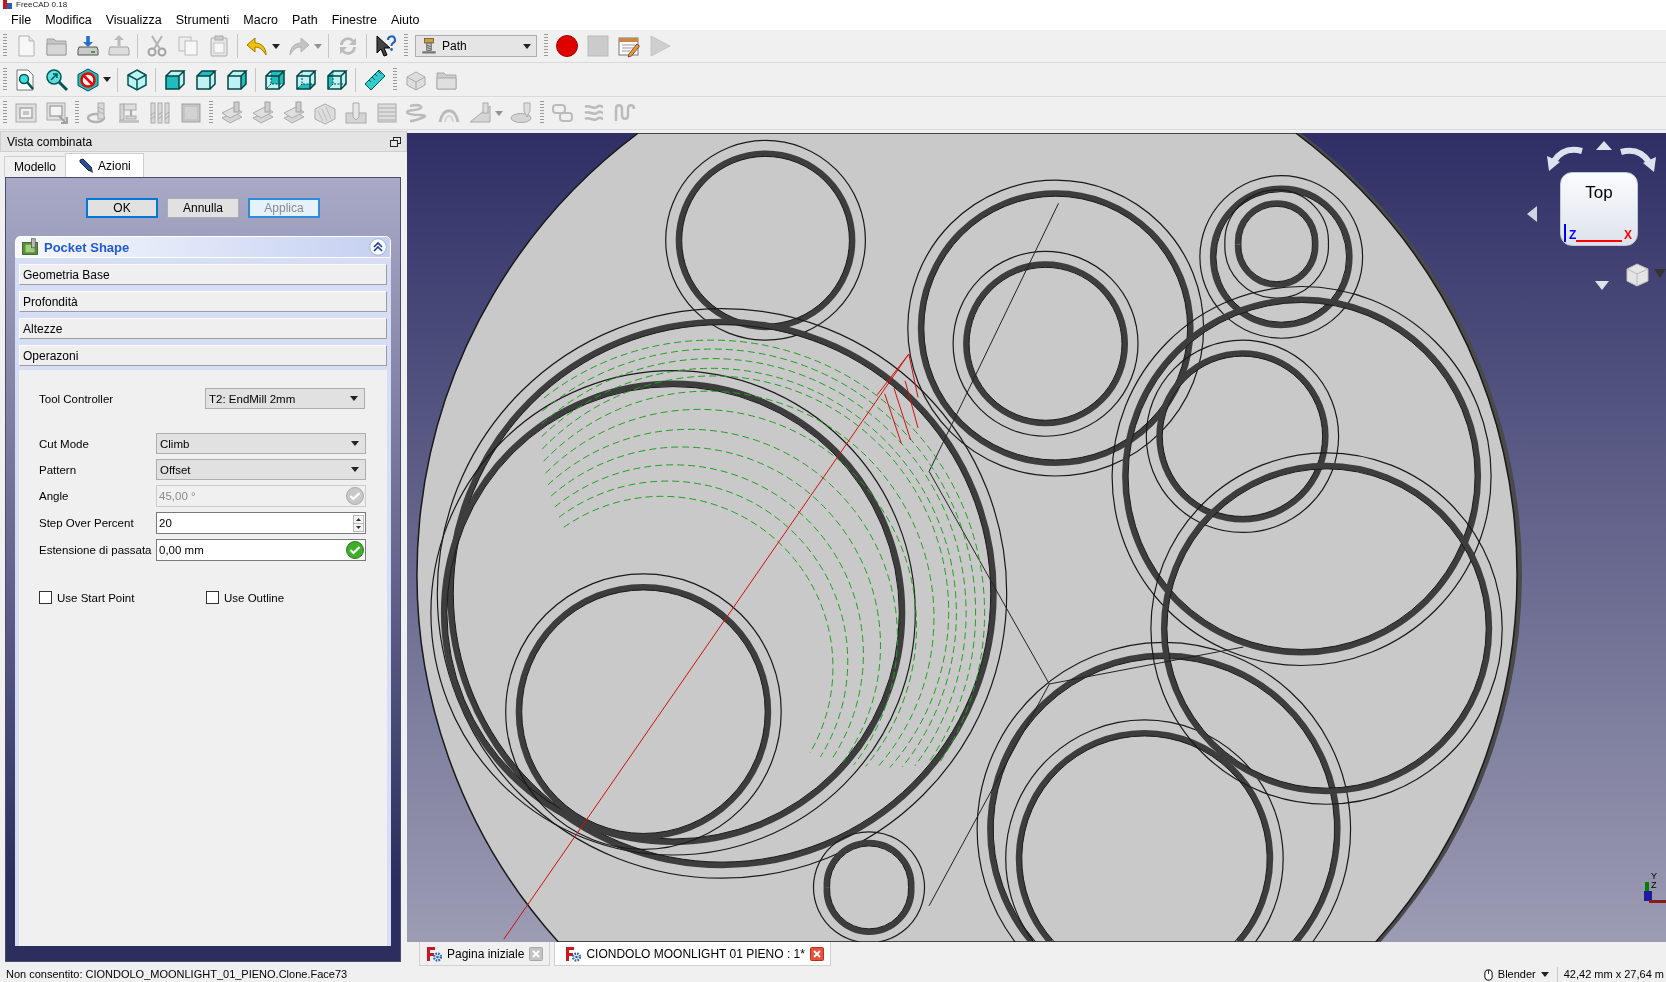 The width and height of the screenshot is (1666, 982). What do you see at coordinates (385, 46) in the screenshot?
I see `pointer-question-icon` at bounding box center [385, 46].